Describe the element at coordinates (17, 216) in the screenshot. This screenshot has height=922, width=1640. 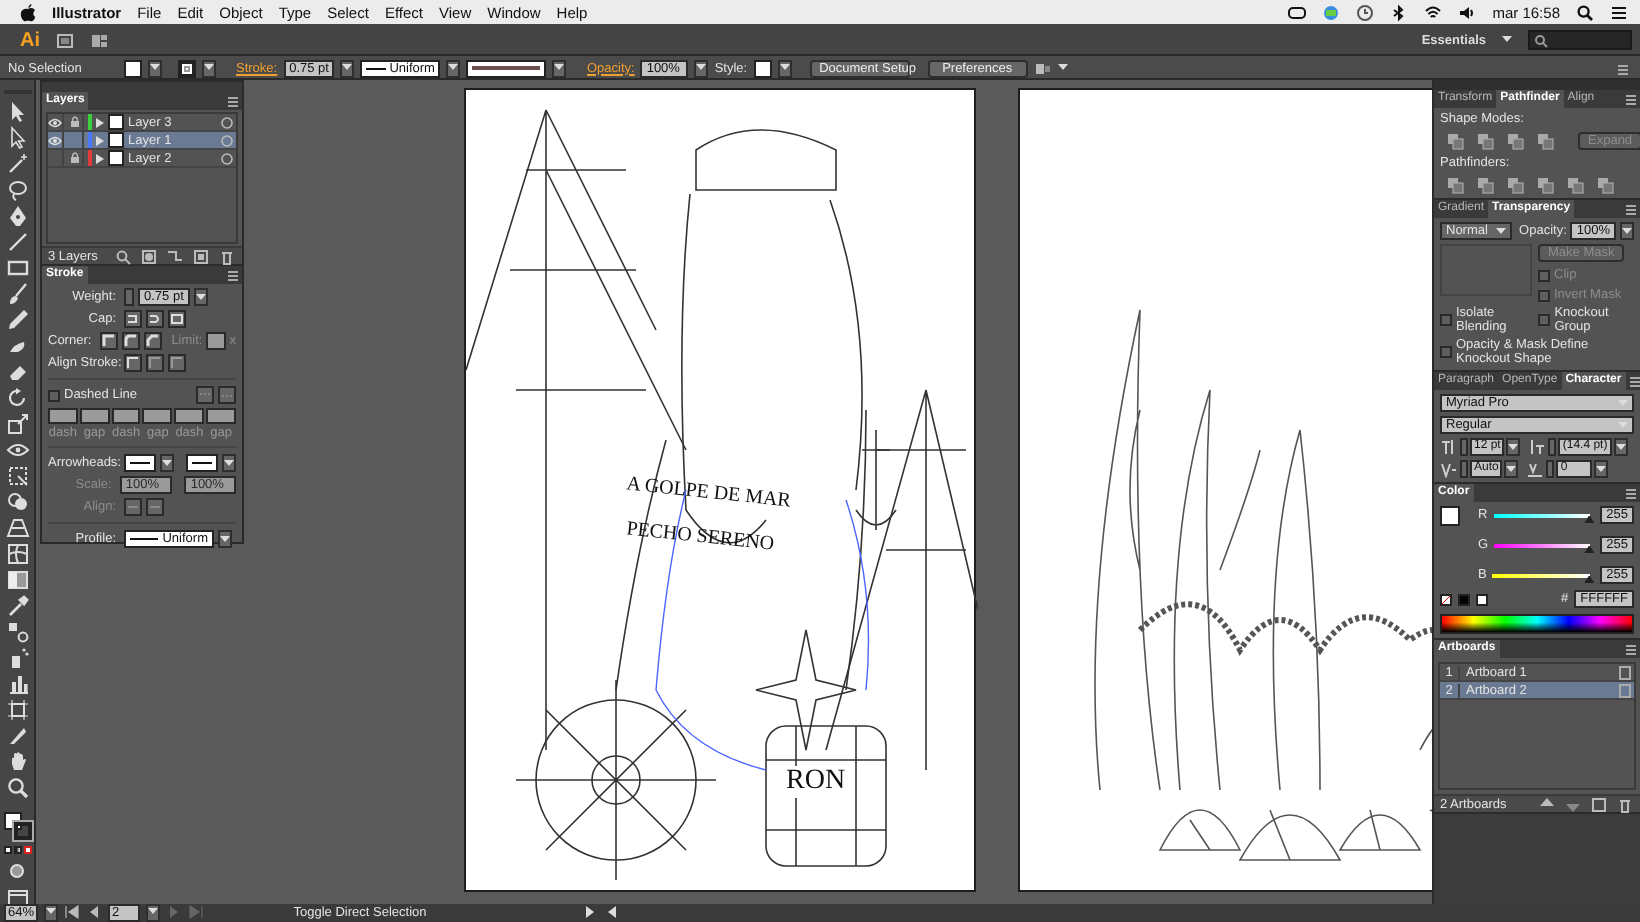
I see `pen-icon` at that location.